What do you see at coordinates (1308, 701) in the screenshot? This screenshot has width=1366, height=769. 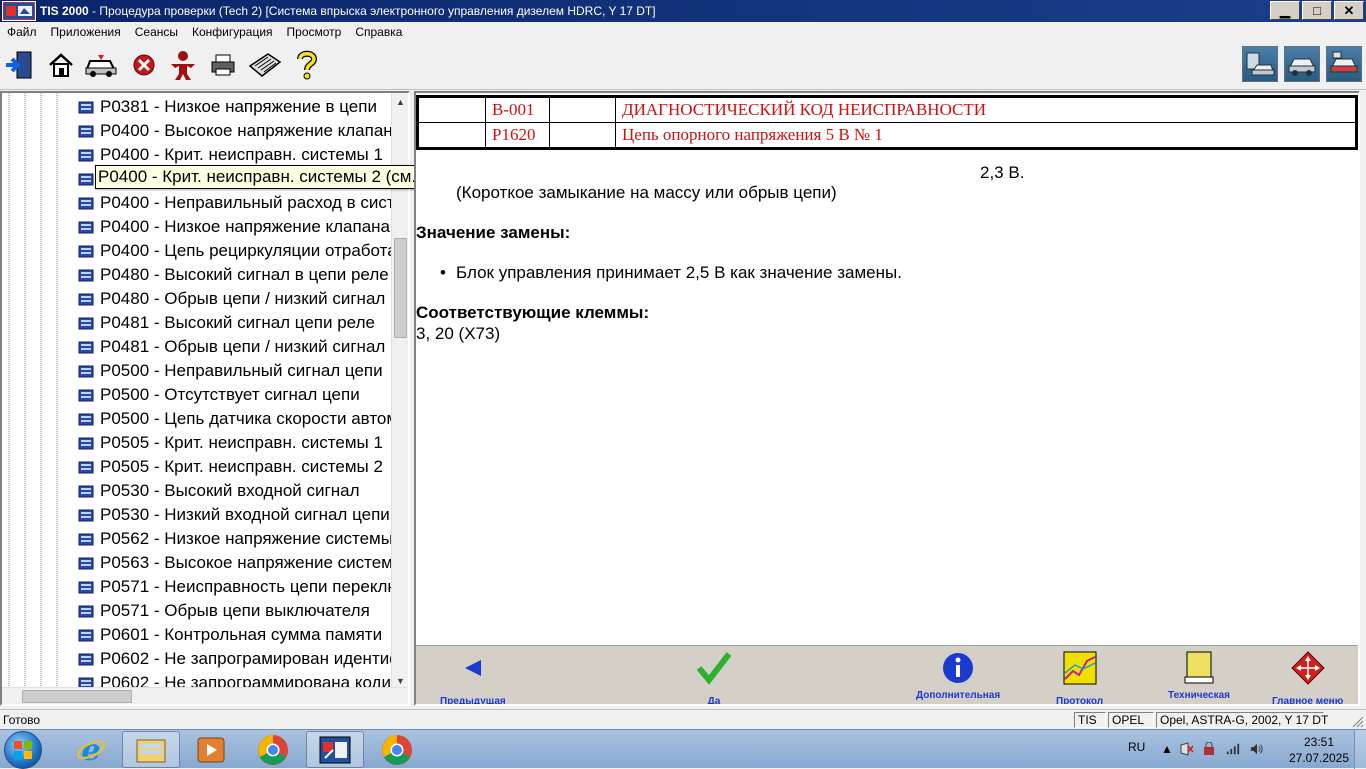 I see `main-menu-label: Главное меню` at bounding box center [1308, 701].